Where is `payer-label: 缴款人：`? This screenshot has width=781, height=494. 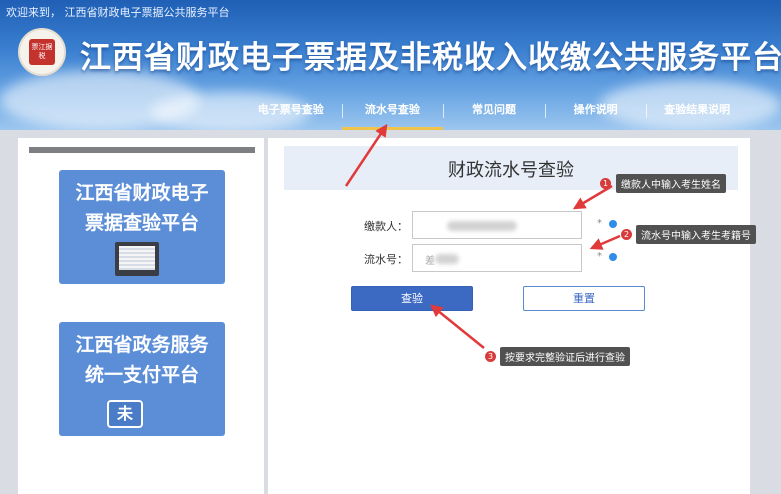
payer-label: 缴款人： is located at coordinates (386, 226).